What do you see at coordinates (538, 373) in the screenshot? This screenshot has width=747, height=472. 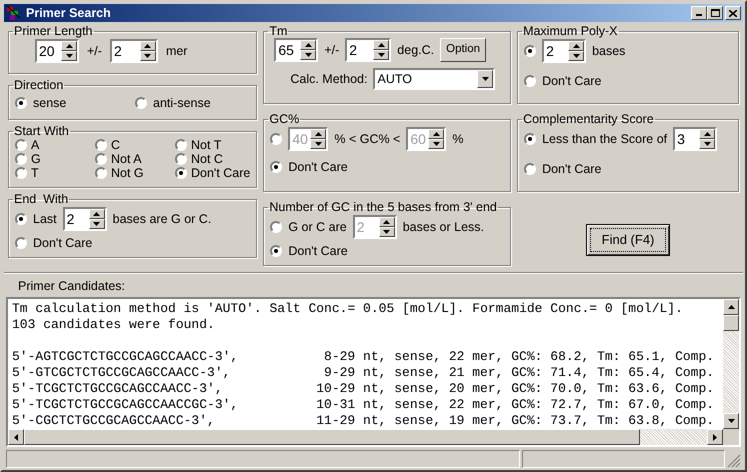 I see `details-text: nt, sense, 21 mer, GC%: 71.4, Tm: 65.4, Comp.` at bounding box center [538, 373].